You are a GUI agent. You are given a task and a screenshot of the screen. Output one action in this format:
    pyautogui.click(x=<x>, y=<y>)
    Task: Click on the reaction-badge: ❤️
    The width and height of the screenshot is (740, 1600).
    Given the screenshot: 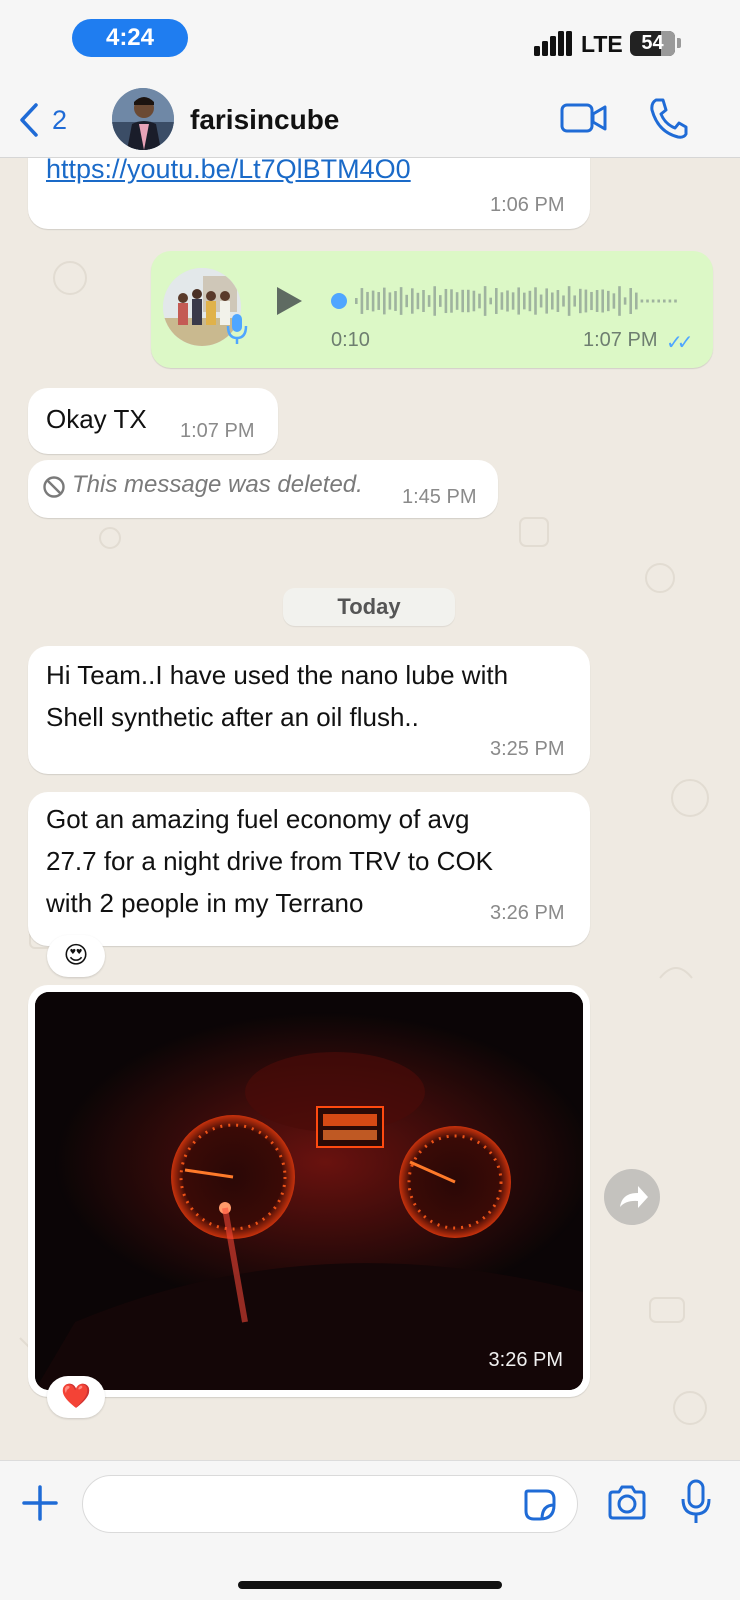 What is the action you would take?
    pyautogui.click(x=76, y=1397)
    